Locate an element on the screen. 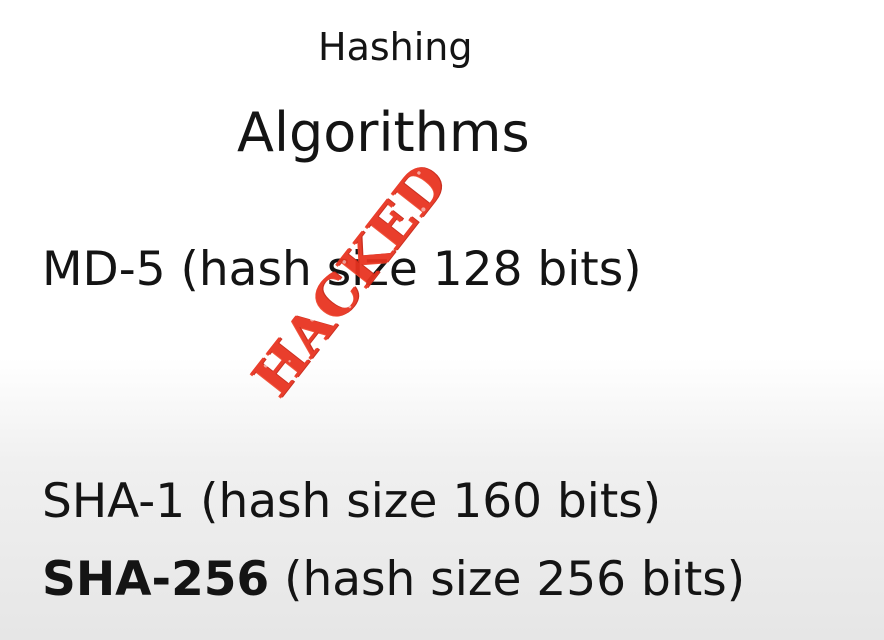  list-item-sha256: SHA-256 (hash size 256 bits) is located at coordinates (393, 579).